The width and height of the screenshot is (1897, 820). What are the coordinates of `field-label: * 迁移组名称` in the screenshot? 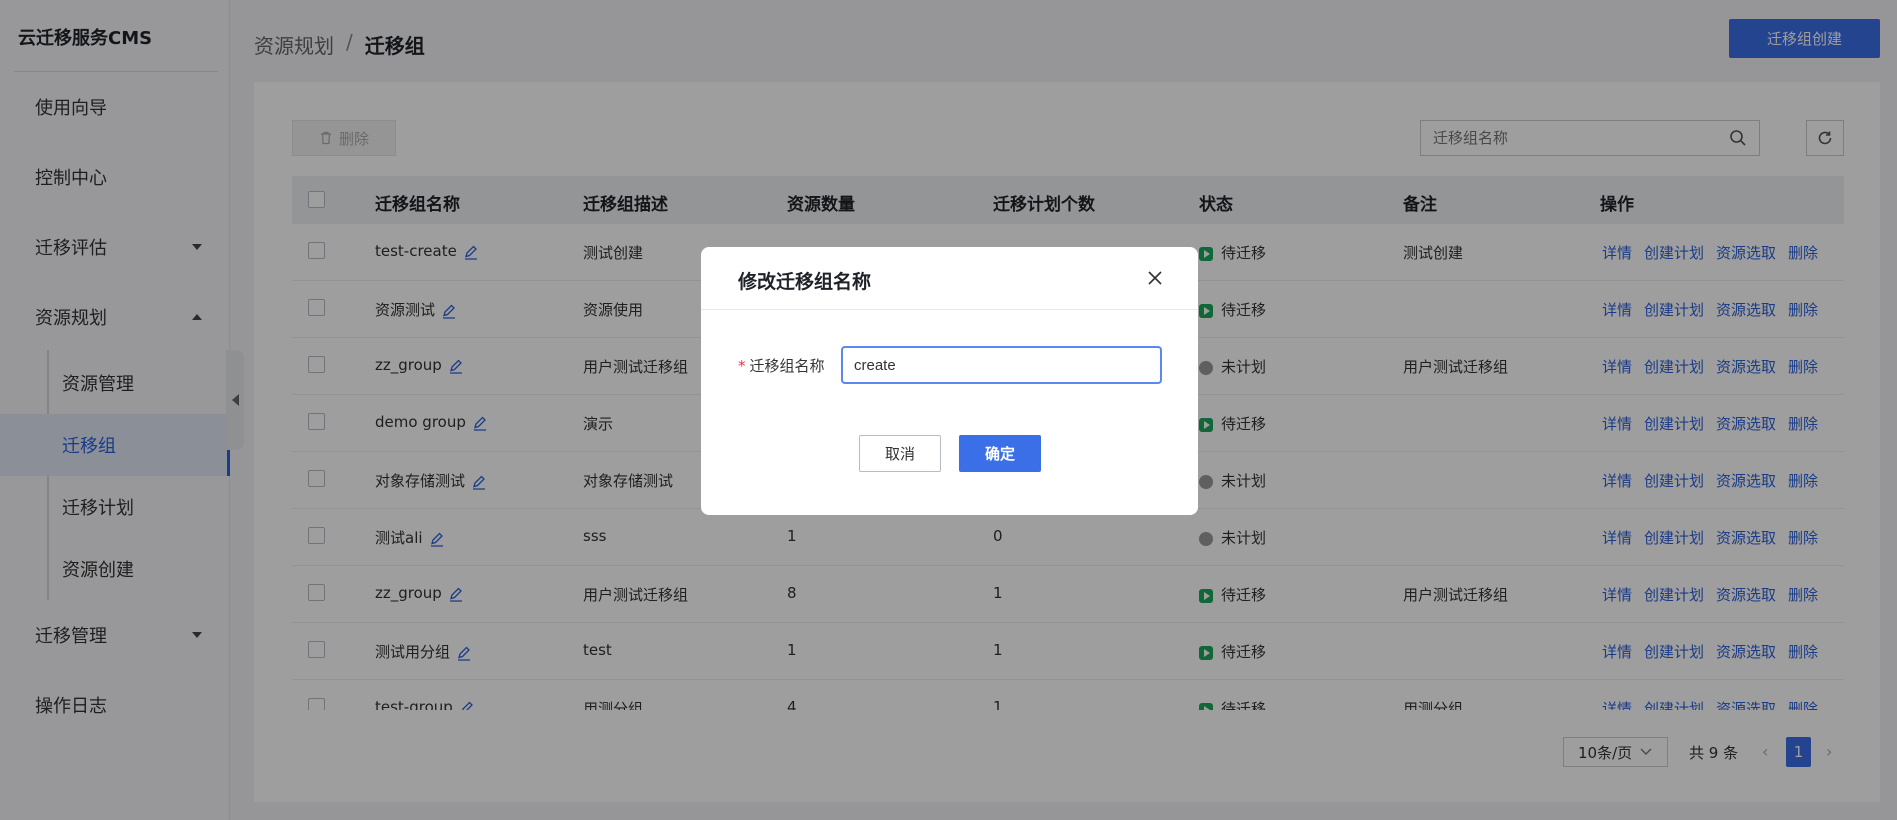 It's located at (781, 365).